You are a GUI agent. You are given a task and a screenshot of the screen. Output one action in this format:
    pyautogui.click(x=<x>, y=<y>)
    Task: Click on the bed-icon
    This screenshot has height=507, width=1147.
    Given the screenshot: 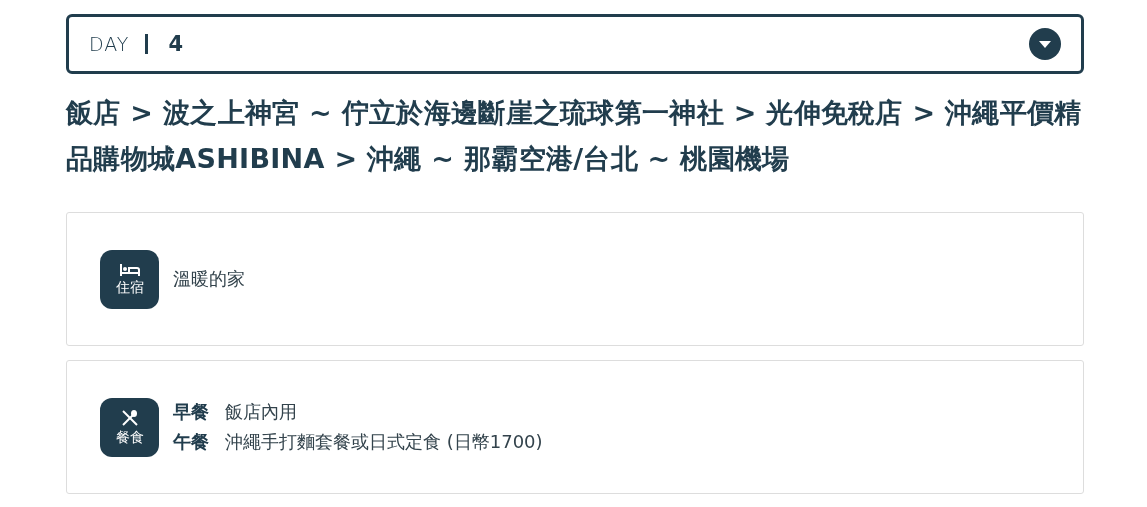 What is the action you would take?
    pyautogui.click(x=129, y=270)
    